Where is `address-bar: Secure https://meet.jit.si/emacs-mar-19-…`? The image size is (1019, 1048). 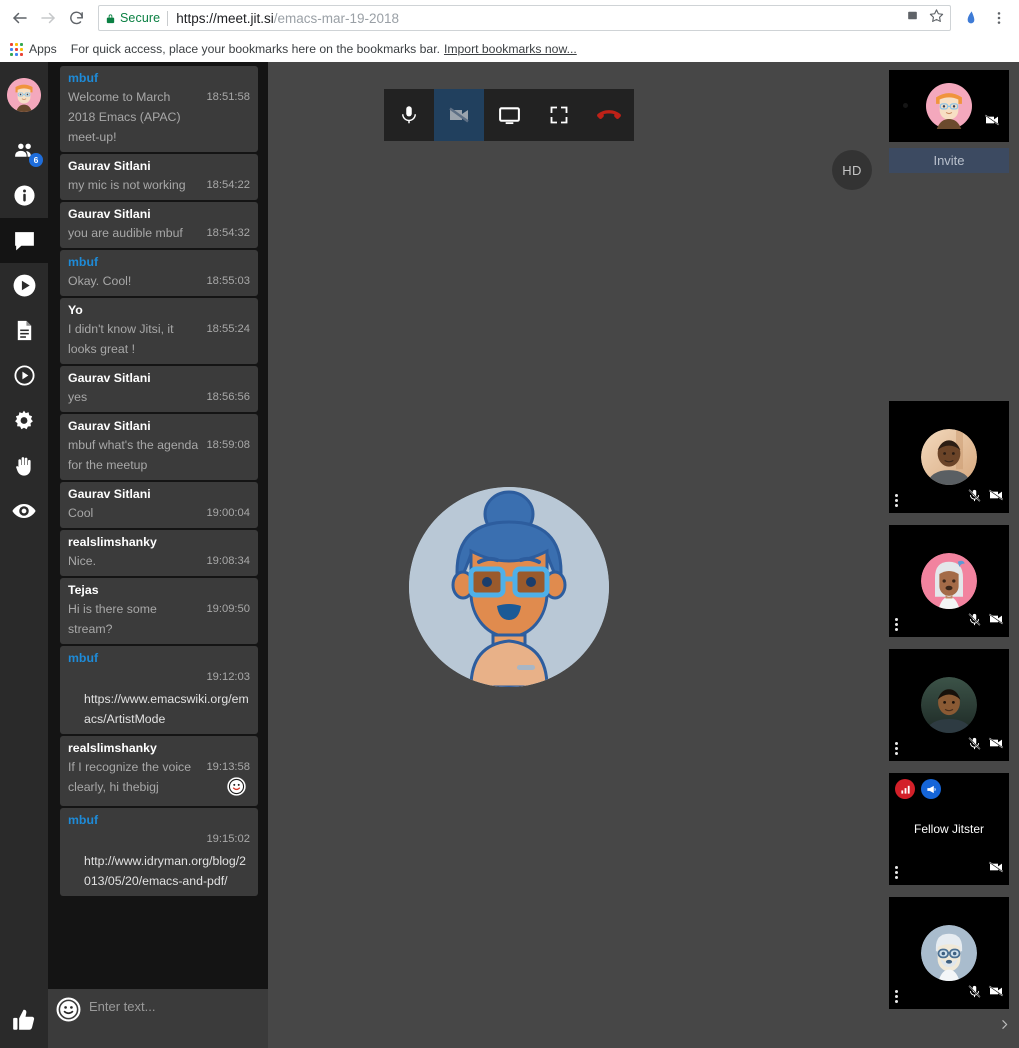
address-bar: Secure https://meet.jit.si/emacs-mar-19-… is located at coordinates (524, 18).